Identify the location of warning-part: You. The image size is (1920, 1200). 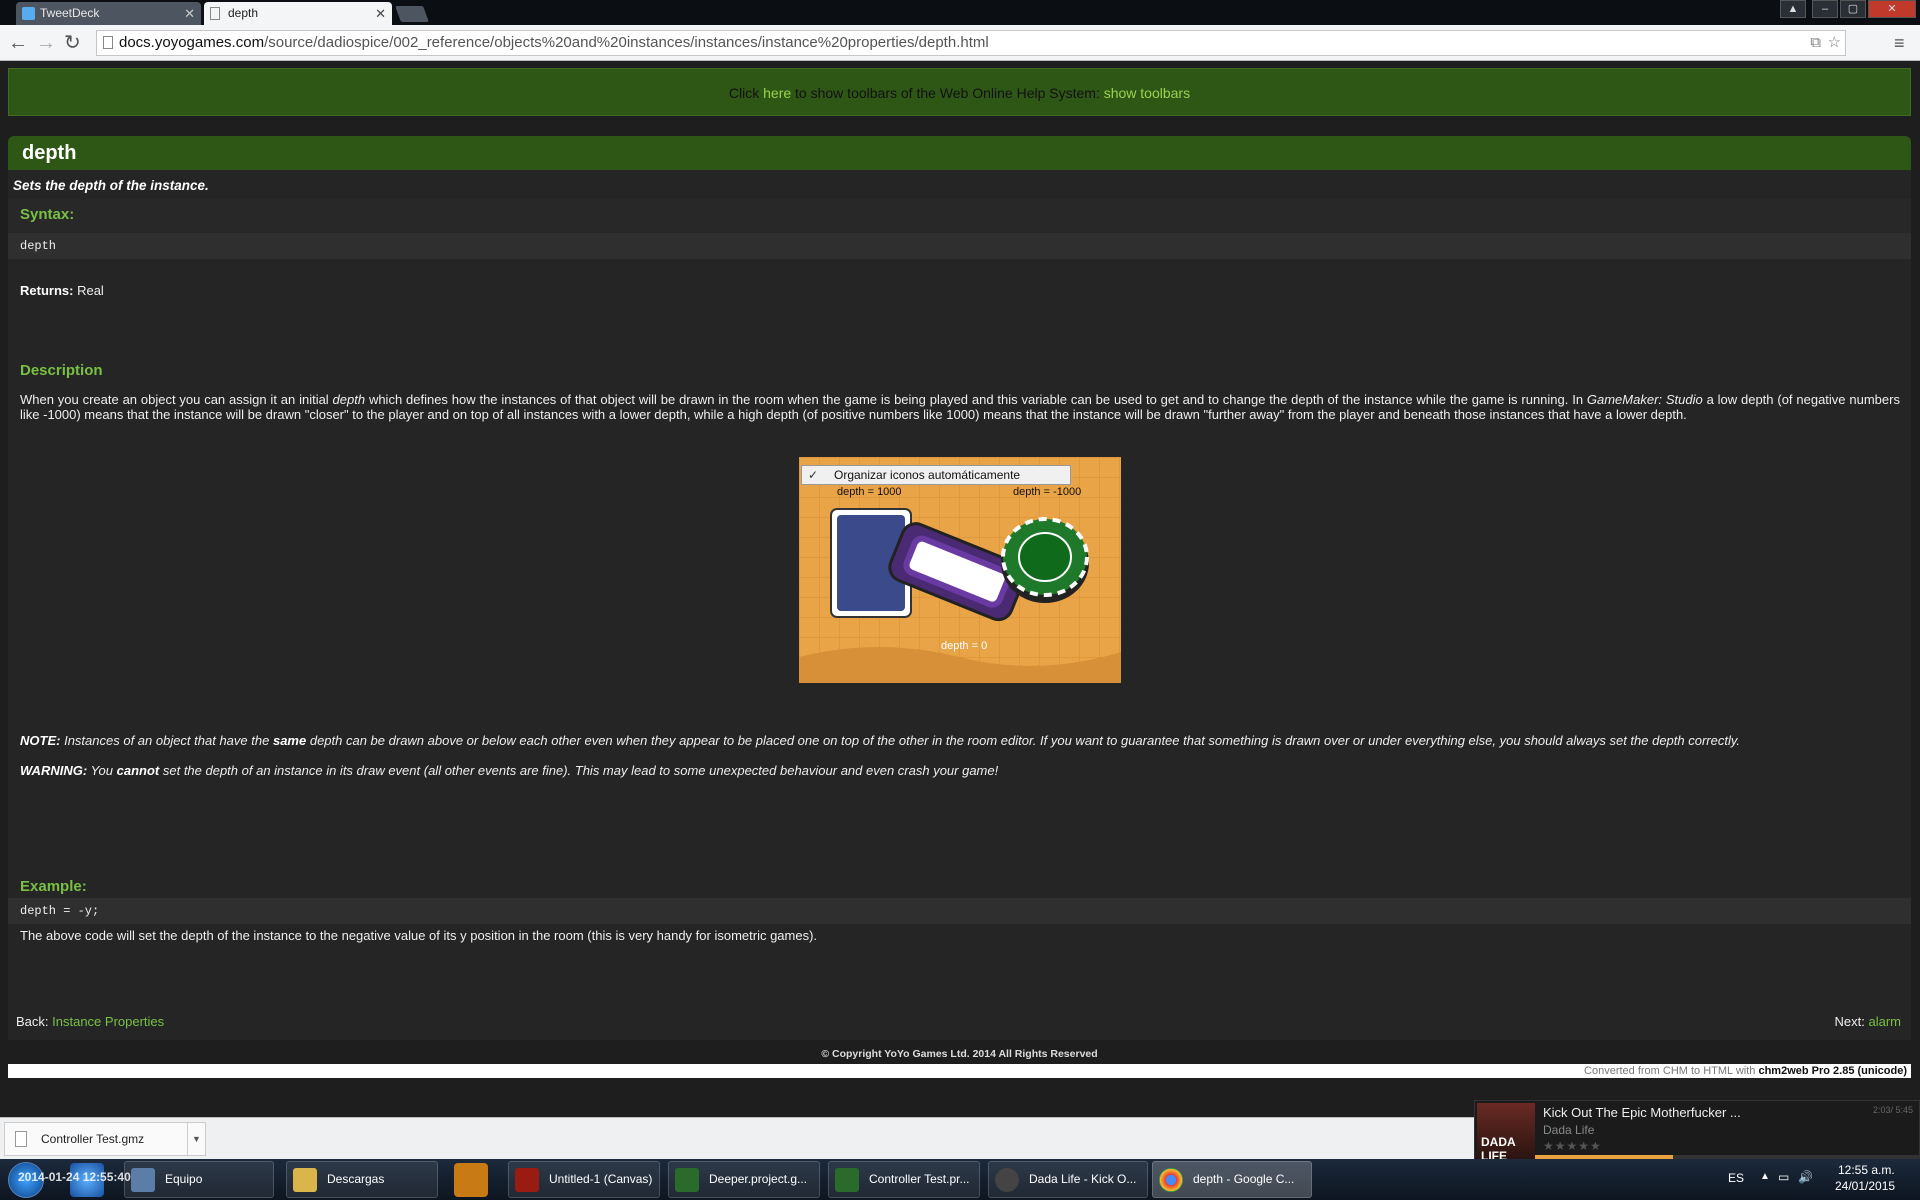
(101, 770).